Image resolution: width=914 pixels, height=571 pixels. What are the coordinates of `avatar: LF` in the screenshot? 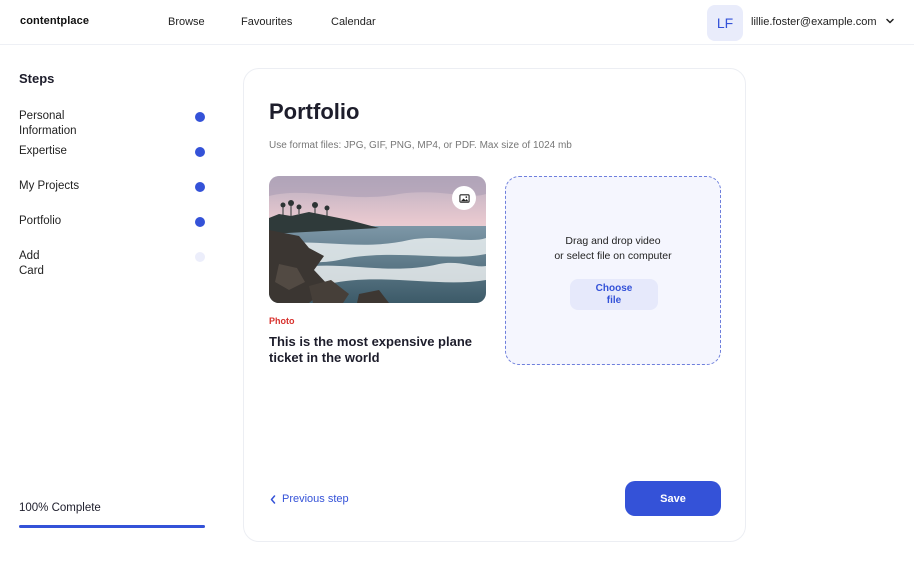 It's located at (725, 23).